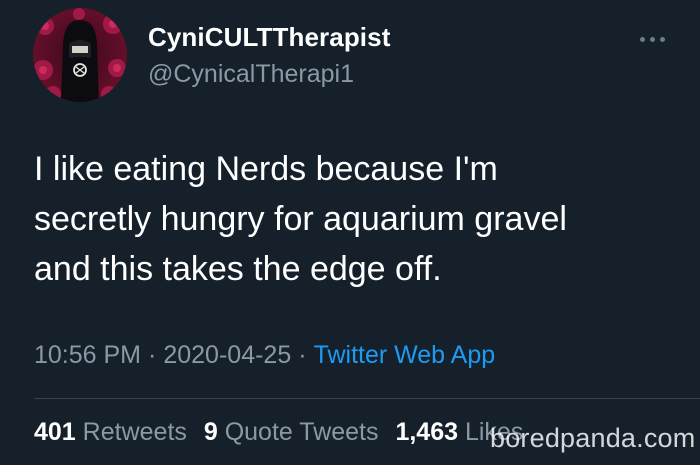  Describe the element at coordinates (367, 398) in the screenshot. I see `divider` at that location.